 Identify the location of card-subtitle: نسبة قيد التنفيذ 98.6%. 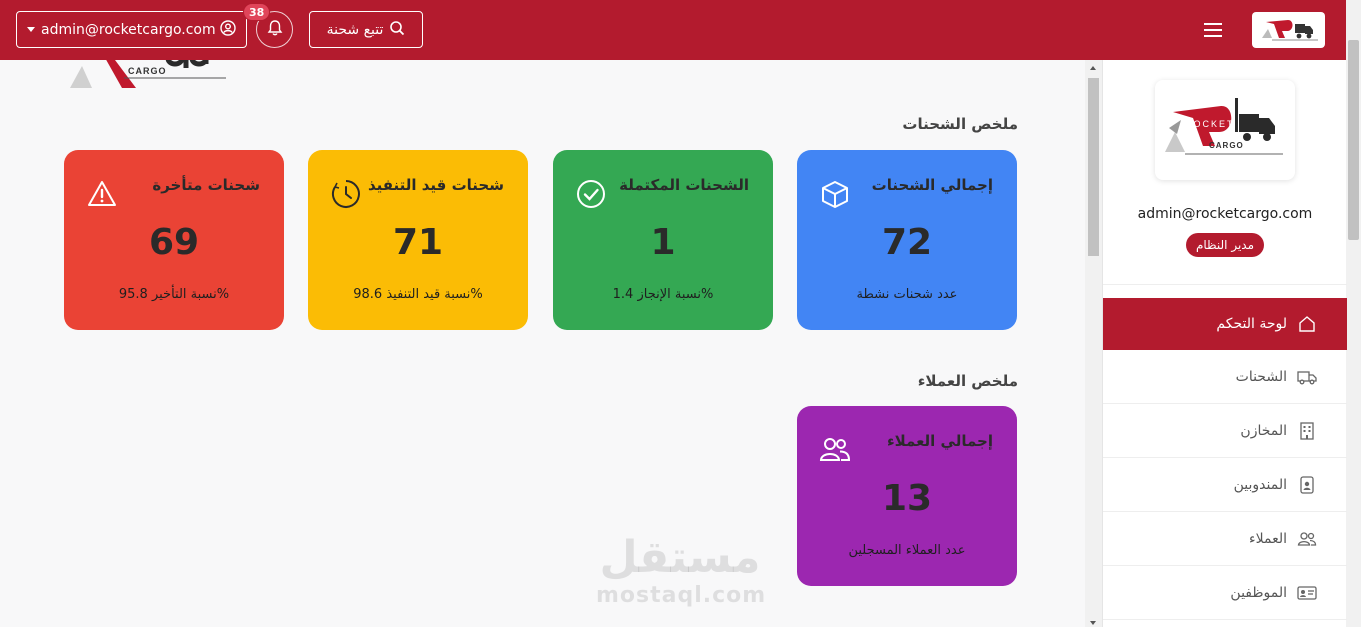
(418, 294).